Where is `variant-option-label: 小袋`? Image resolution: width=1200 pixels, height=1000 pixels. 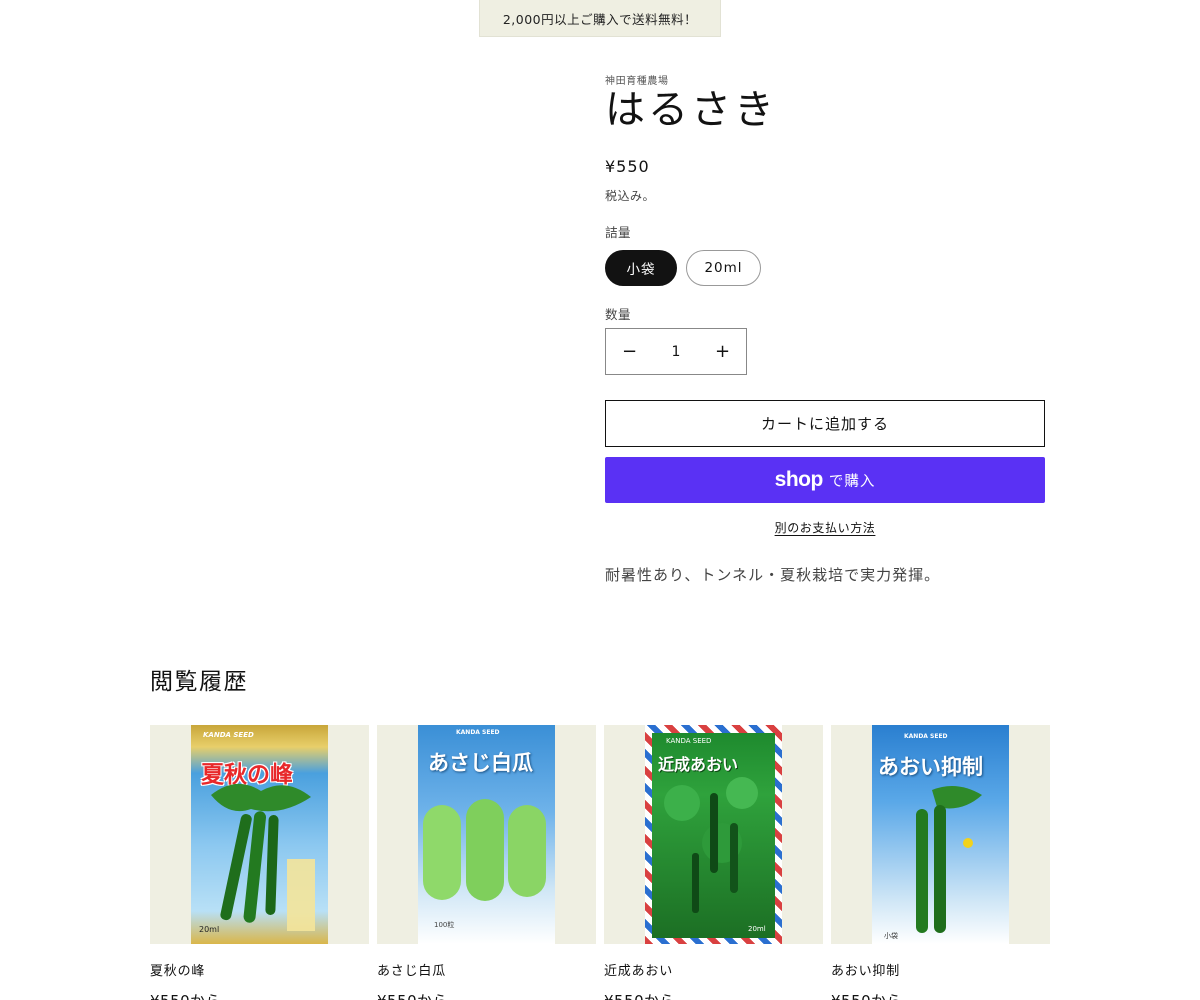
variant-option-label: 小袋 is located at coordinates (641, 270).